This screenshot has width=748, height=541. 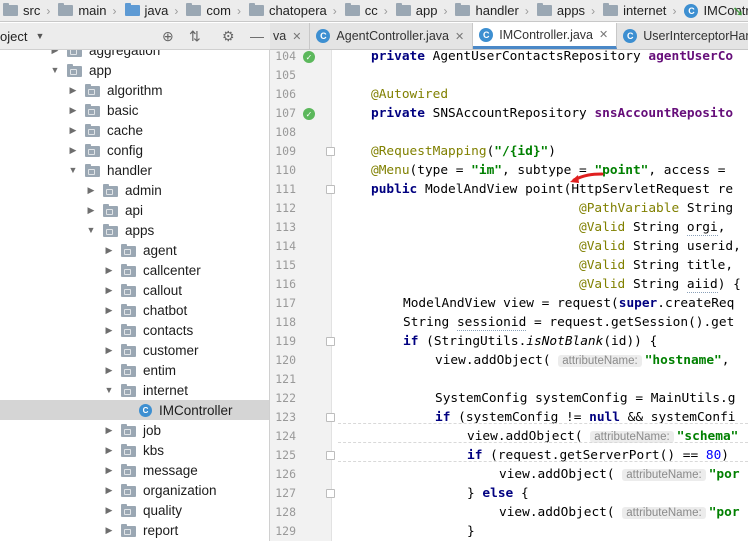 What do you see at coordinates (88, 10) in the screenshot?
I see `breadcrumb-item-main: main ›` at bounding box center [88, 10].